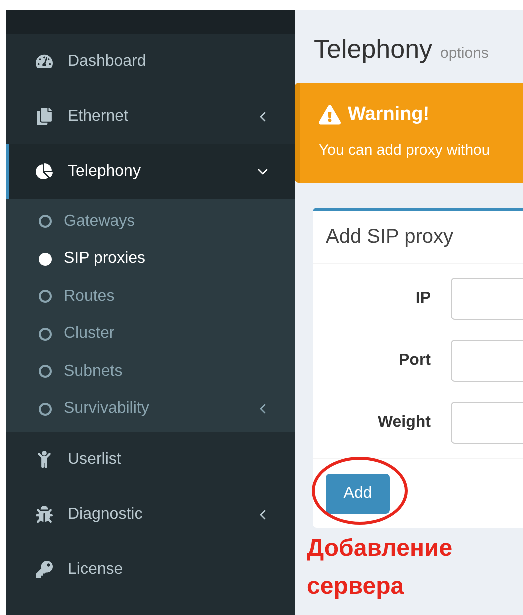 The height and width of the screenshot is (615, 523). I want to click on warning-text: You can add proxy withou, so click(405, 150).